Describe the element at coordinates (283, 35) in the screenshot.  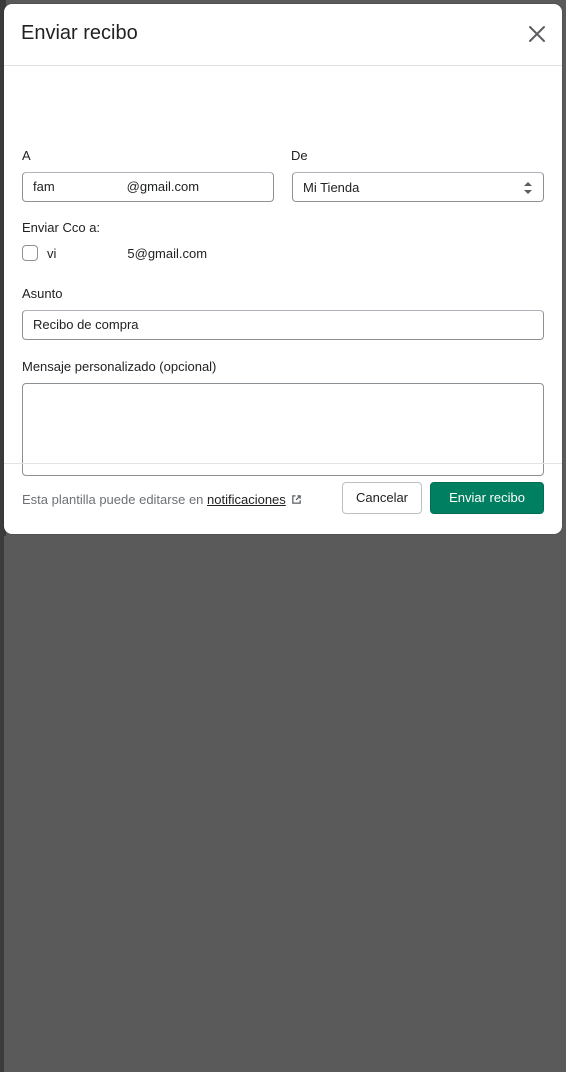
I see `modal-header: Enviar recibo` at that location.